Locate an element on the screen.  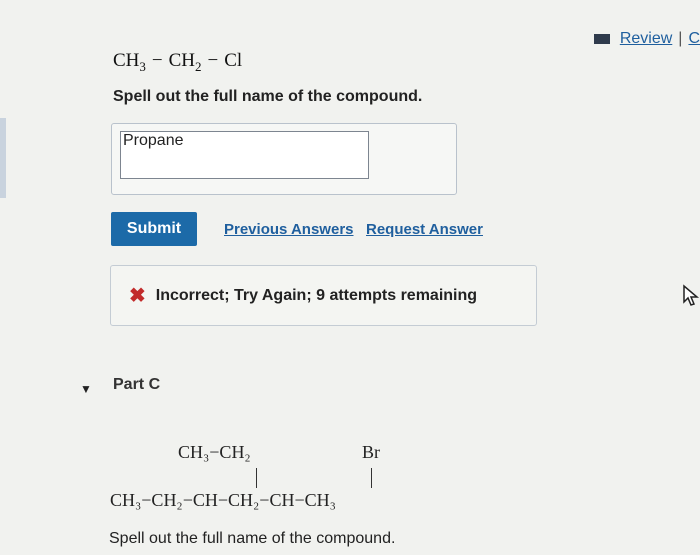
review-link: Review is located at coordinates (646, 39).